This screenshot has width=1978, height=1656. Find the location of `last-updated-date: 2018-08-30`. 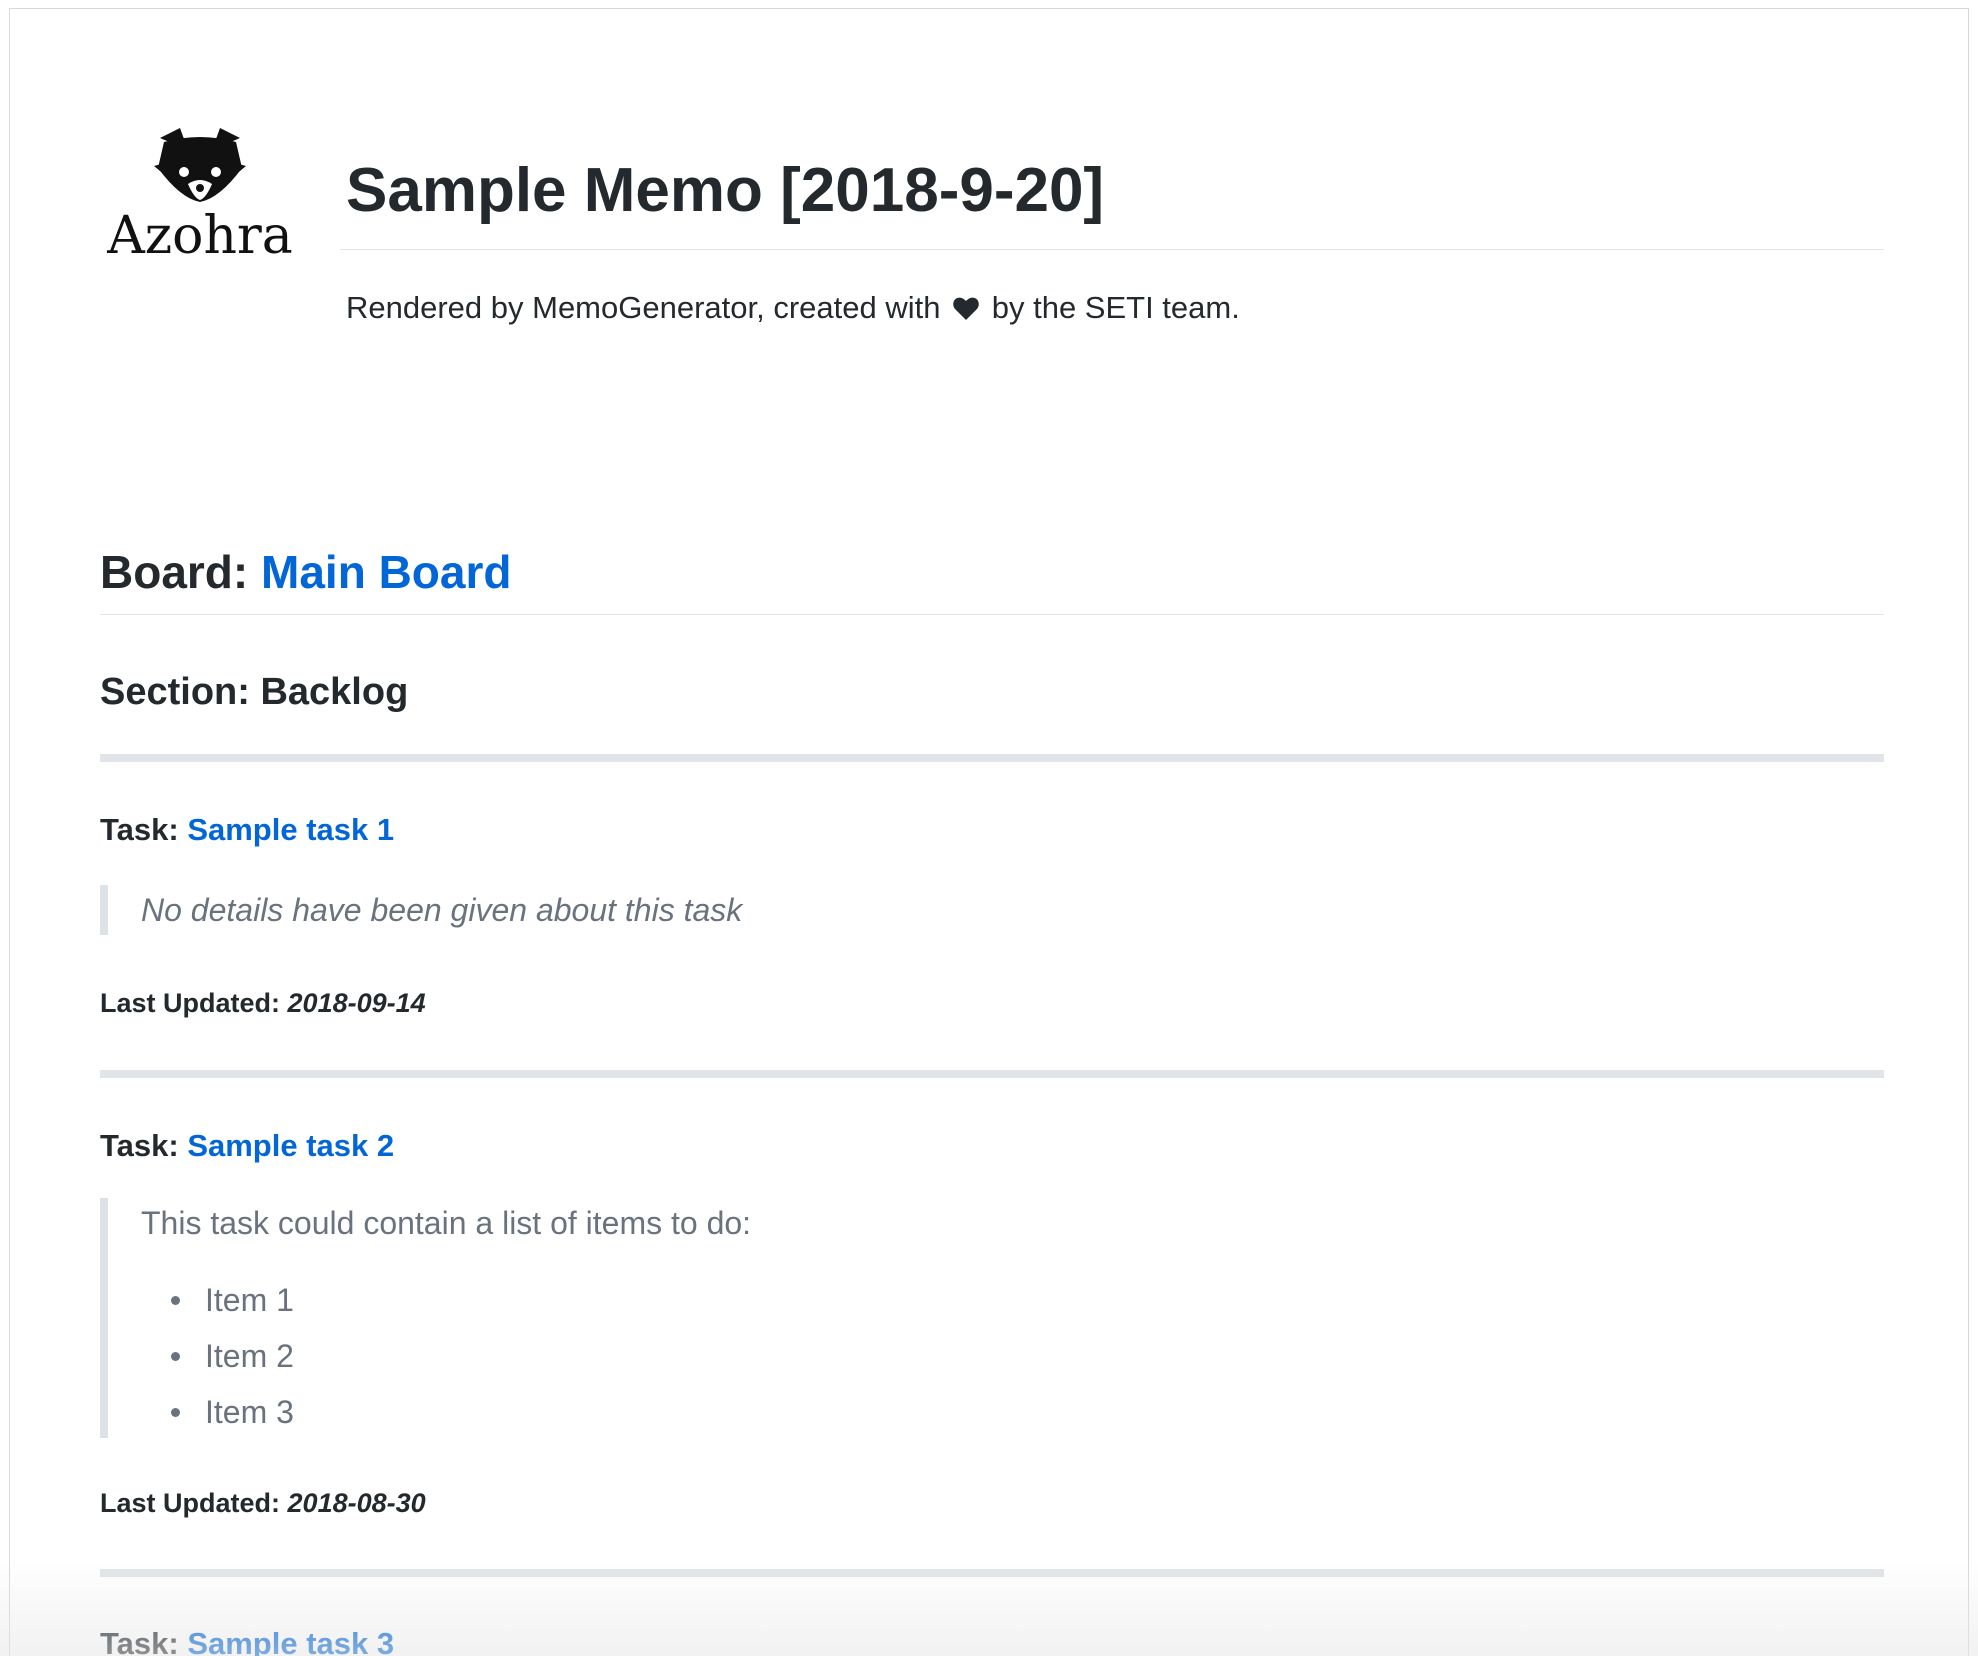

last-updated-date: 2018-08-30 is located at coordinates (356, 1503).